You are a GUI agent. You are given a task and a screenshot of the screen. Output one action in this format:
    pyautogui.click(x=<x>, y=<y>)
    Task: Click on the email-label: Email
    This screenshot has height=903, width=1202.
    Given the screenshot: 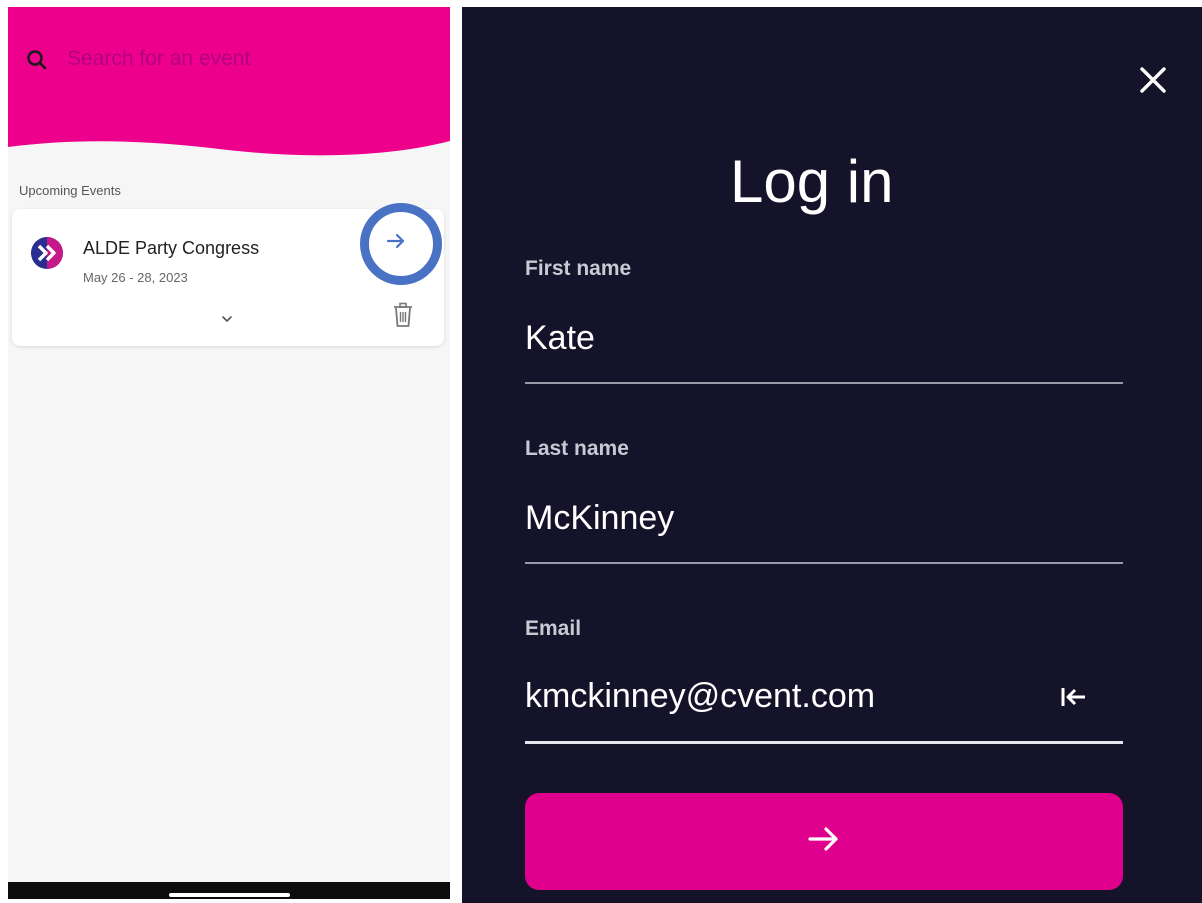 What is the action you would take?
    pyautogui.click(x=553, y=628)
    